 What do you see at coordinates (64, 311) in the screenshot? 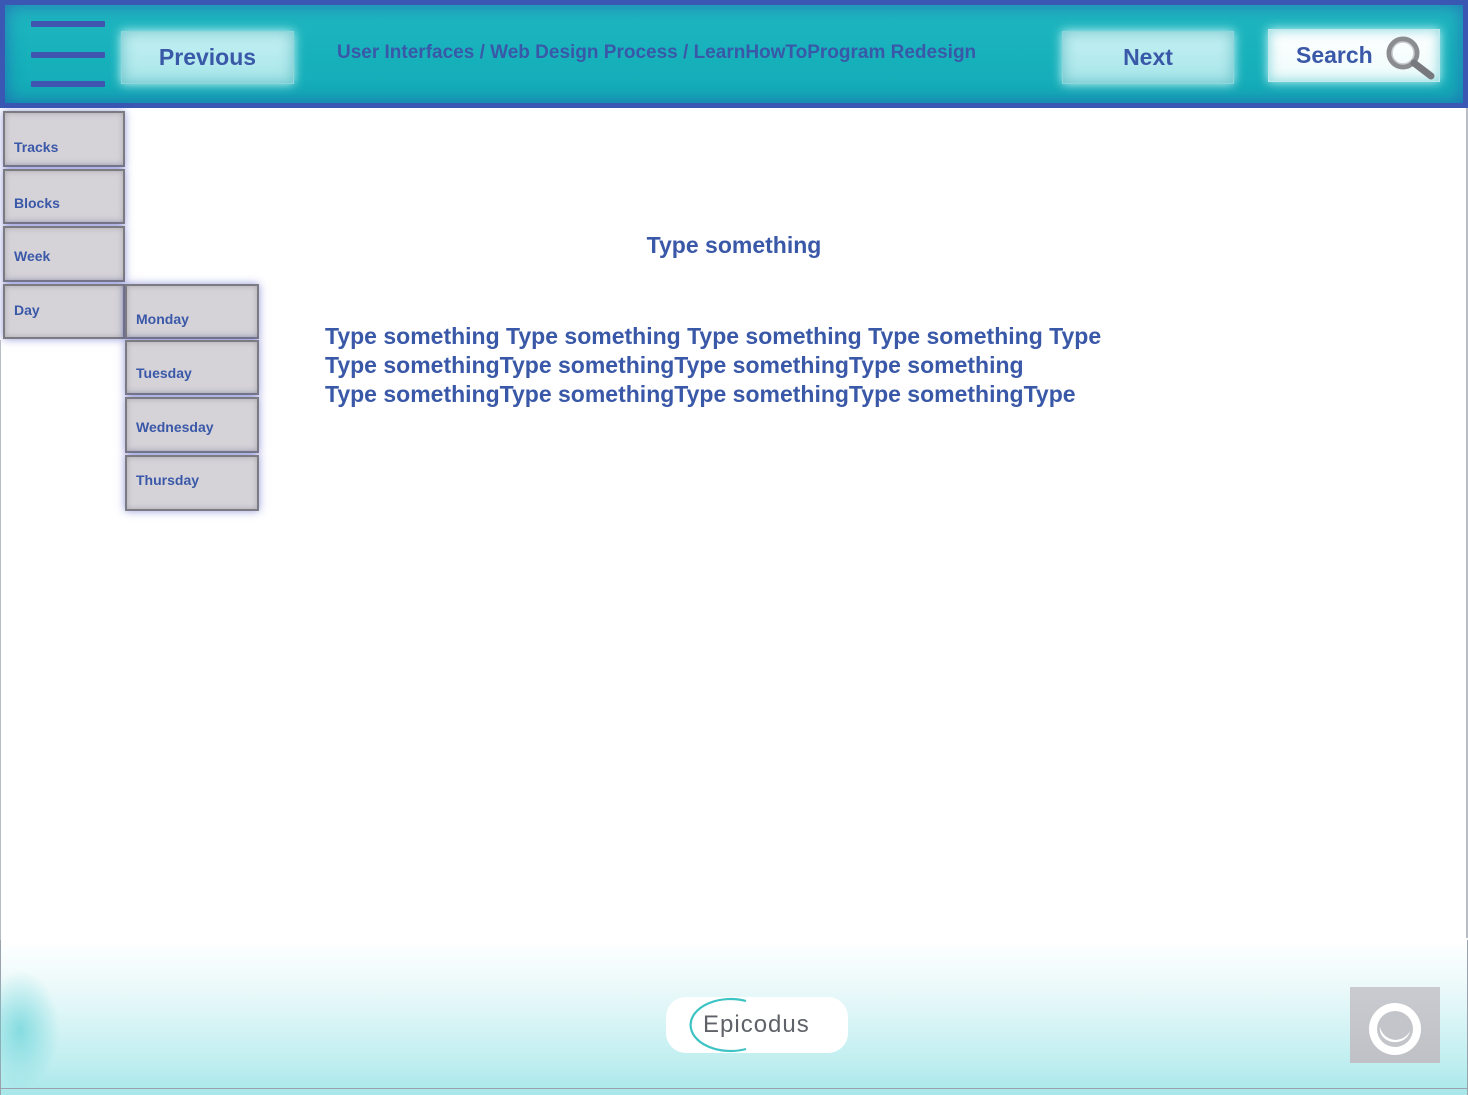
I see `nav-item-day: Day` at bounding box center [64, 311].